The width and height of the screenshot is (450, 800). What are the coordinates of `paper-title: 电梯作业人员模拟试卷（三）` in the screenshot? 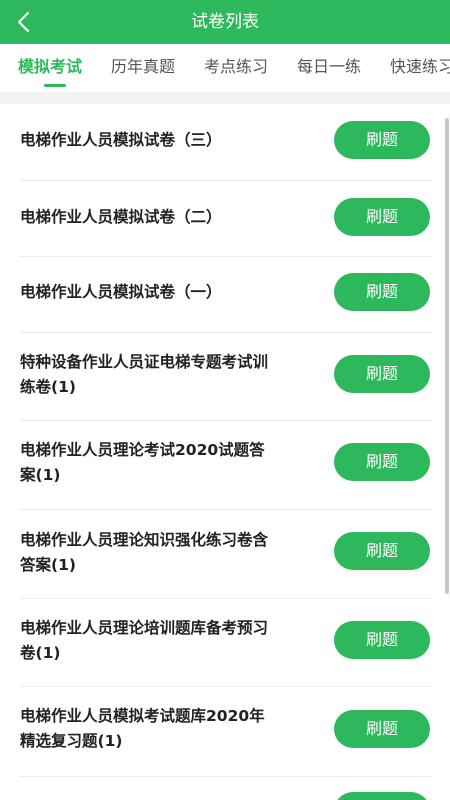 It's located at (121, 140).